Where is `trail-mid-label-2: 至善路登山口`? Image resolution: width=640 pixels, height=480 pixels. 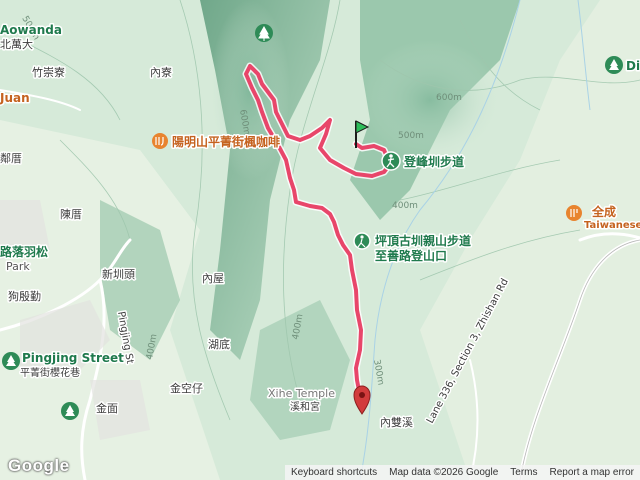 trail-mid-label-2: 至善路登山口 is located at coordinates (411, 255).